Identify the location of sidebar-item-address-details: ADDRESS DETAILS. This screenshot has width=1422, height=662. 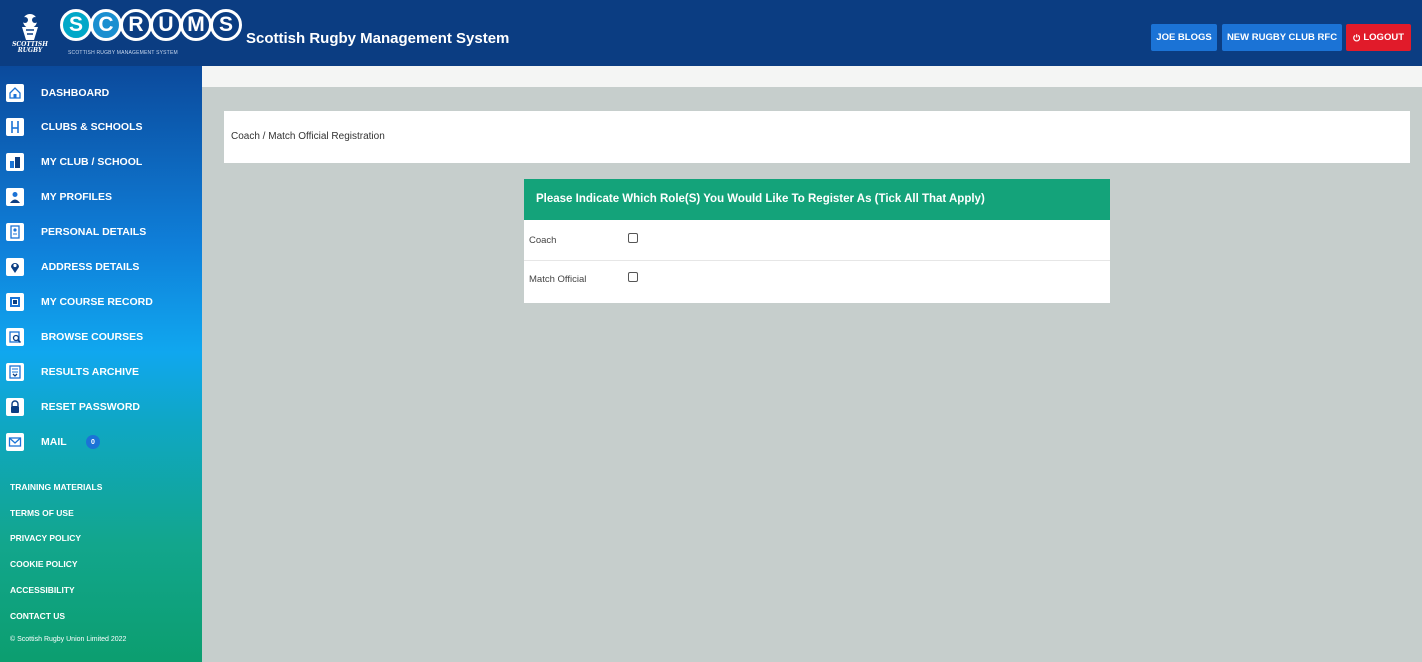
(101, 267).